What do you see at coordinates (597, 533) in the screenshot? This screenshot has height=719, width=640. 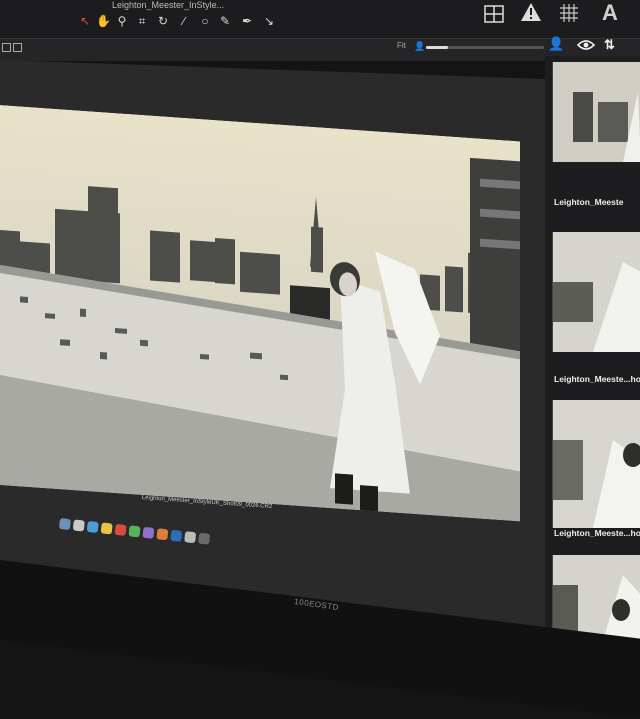 I see `filmstrip-label: Leighton_Meeste...hot09_00` at bounding box center [597, 533].